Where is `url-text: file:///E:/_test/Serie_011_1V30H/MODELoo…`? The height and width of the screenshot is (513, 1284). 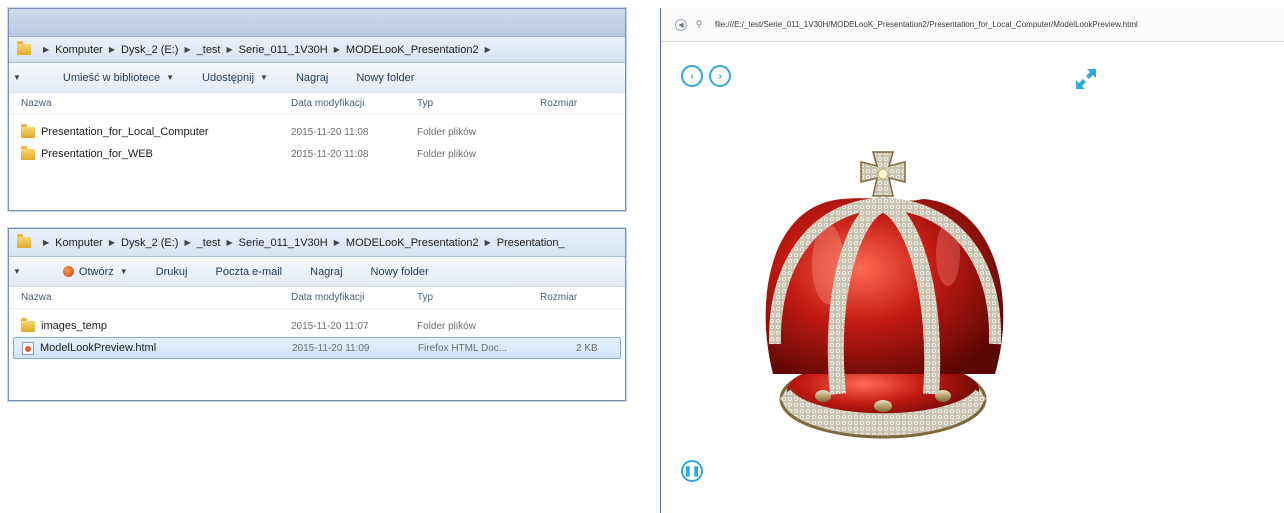 url-text: file:///E:/_test/Serie_011_1V30H/MODELoo… is located at coordinates (995, 24).